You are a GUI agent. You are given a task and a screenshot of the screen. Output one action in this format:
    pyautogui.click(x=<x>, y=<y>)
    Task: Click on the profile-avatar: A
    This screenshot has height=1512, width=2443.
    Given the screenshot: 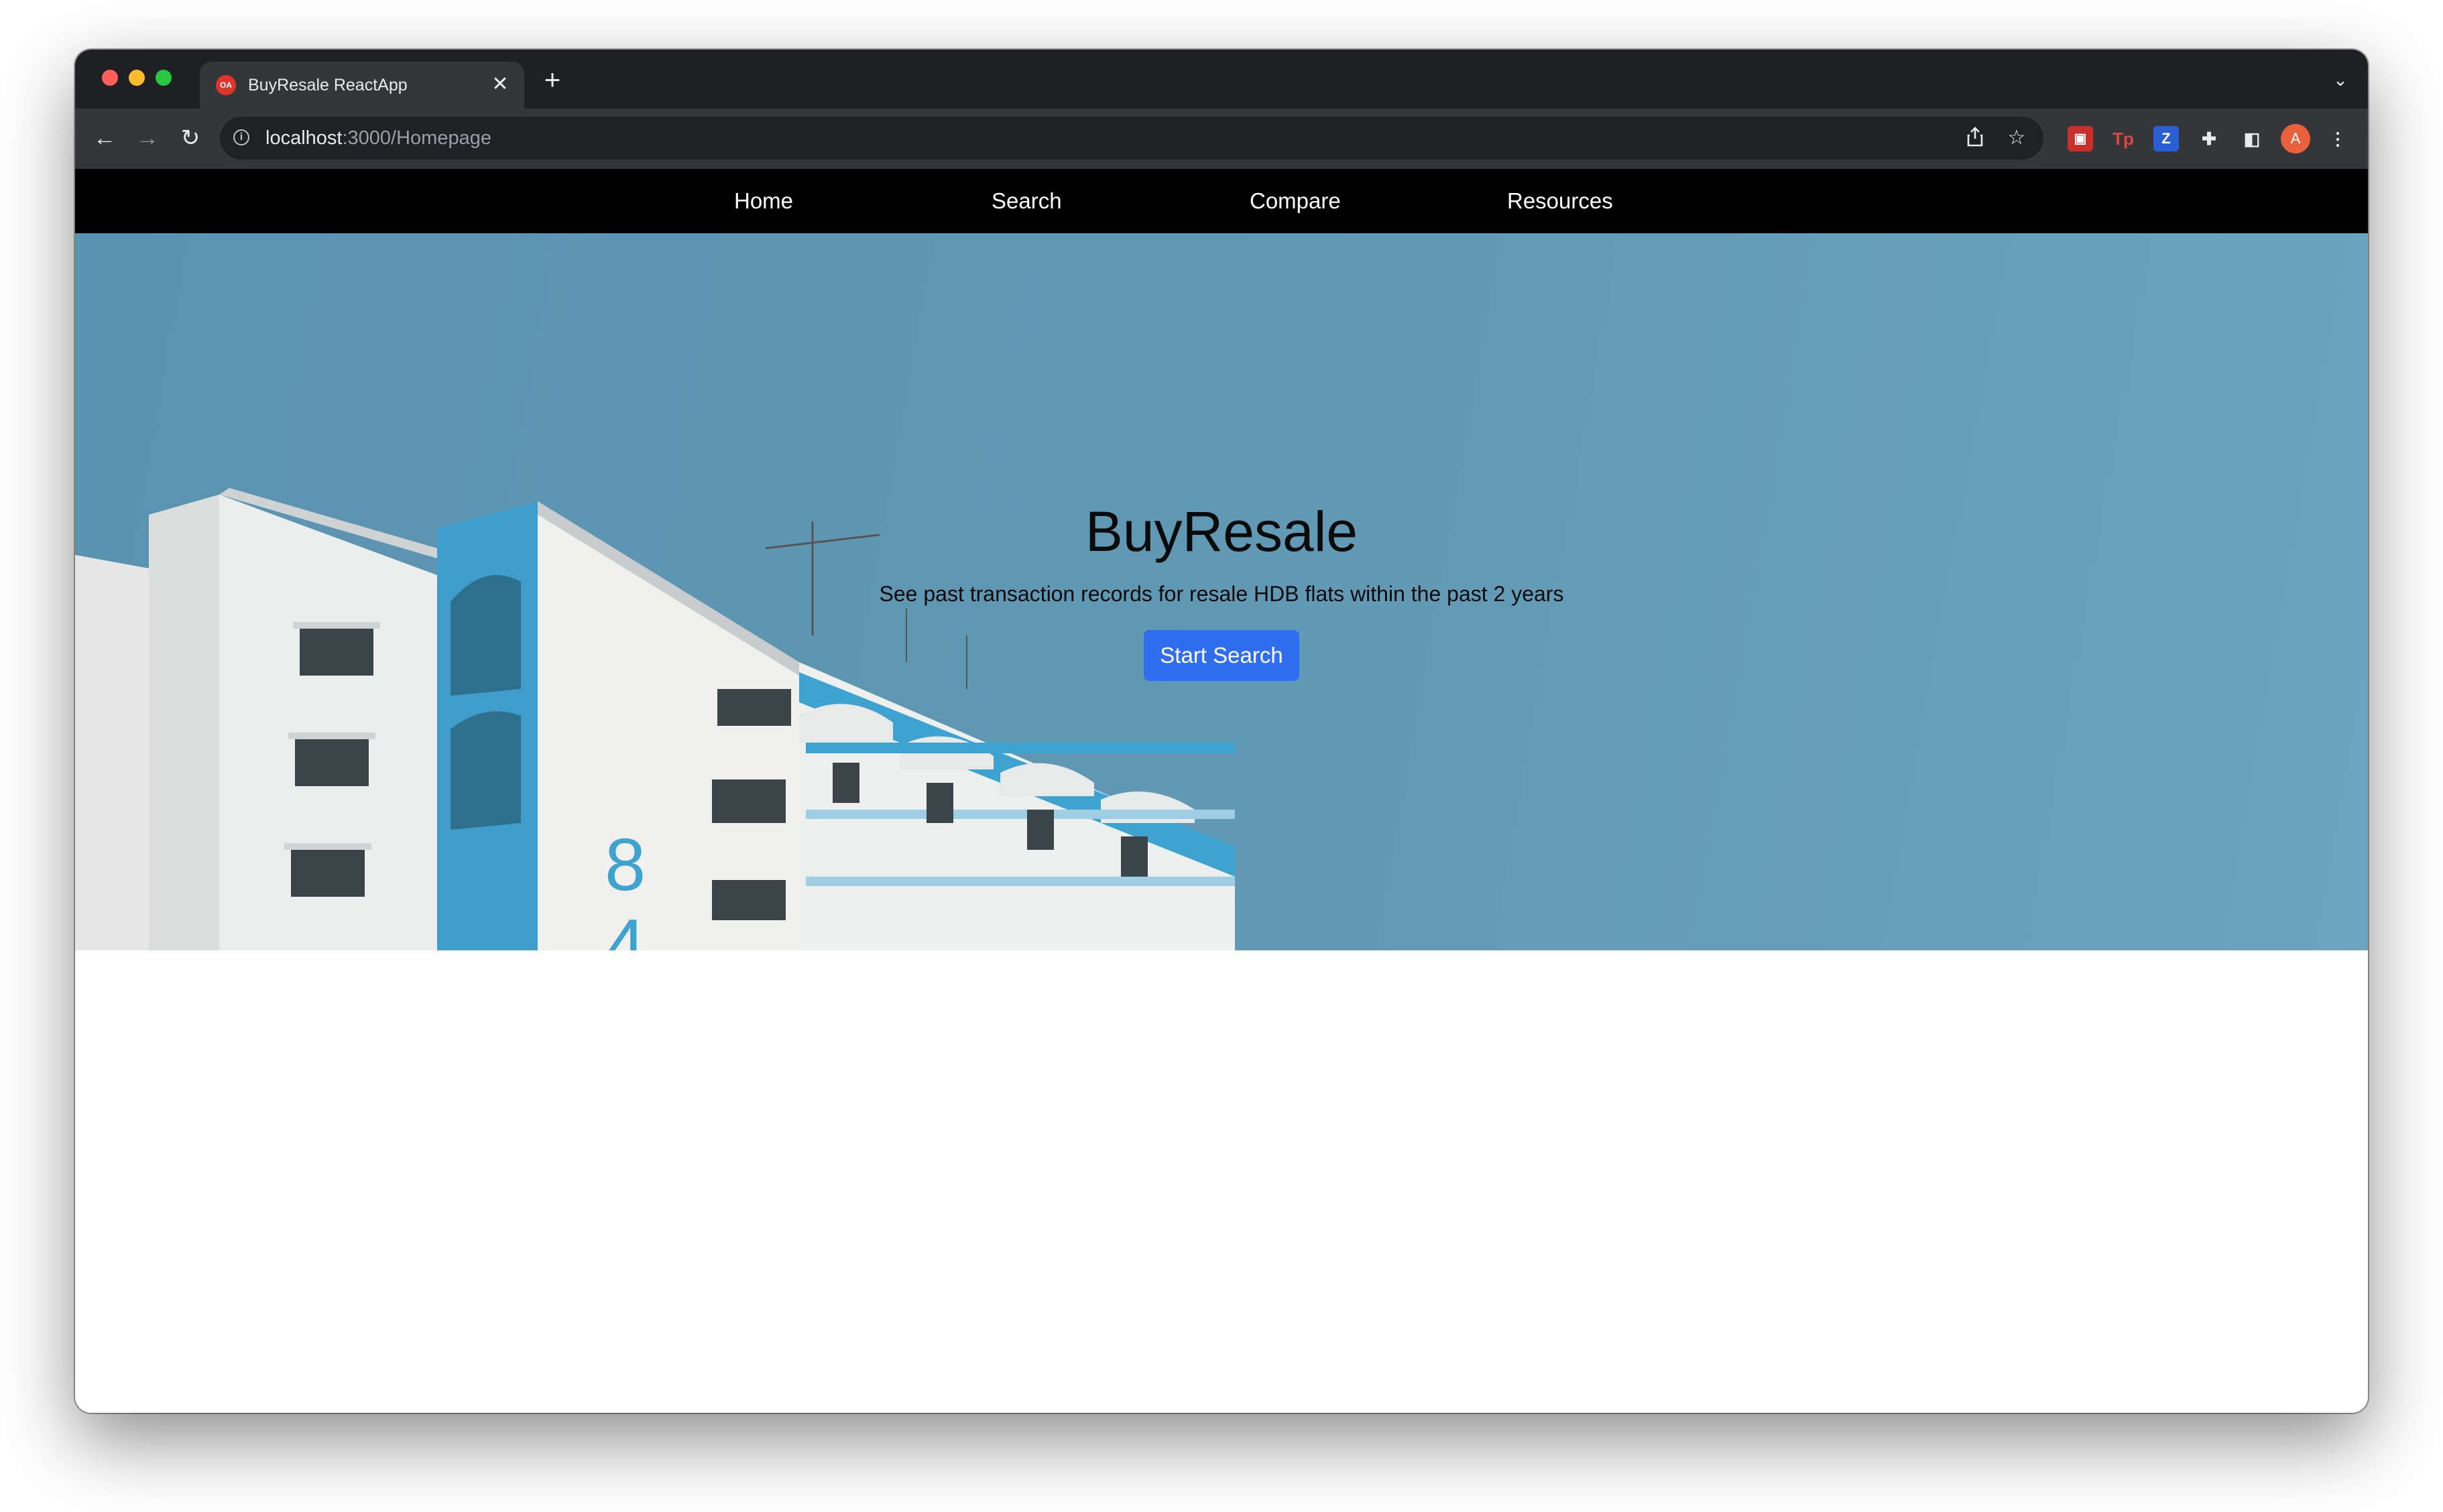 What is the action you would take?
    pyautogui.click(x=2295, y=138)
    